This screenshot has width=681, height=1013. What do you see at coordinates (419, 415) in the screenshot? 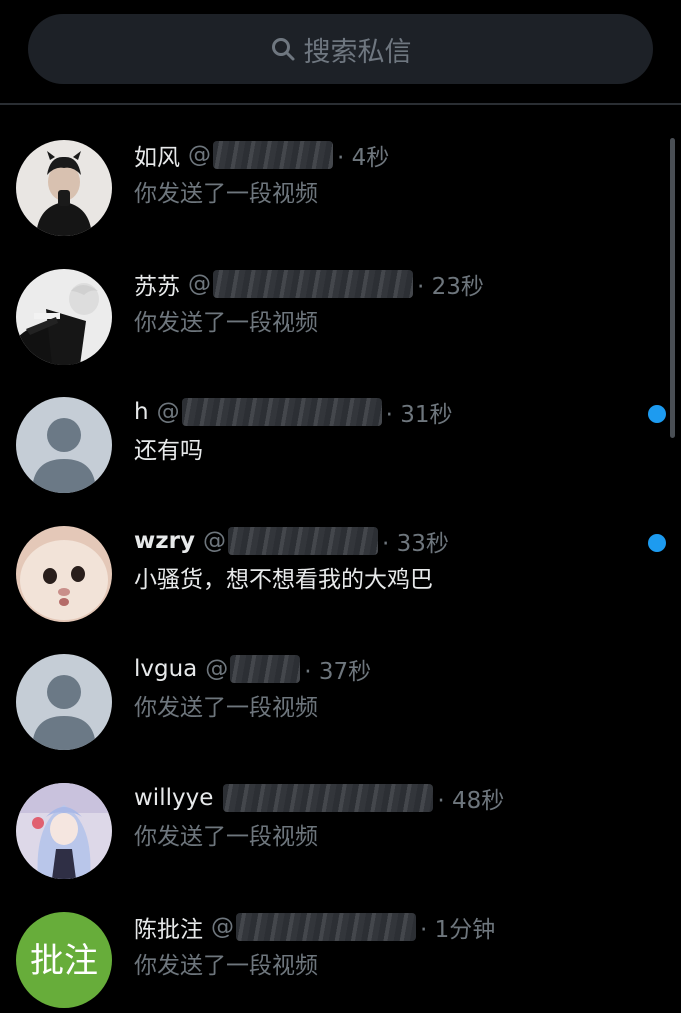
I see `timestamp: · 31秒` at bounding box center [419, 415].